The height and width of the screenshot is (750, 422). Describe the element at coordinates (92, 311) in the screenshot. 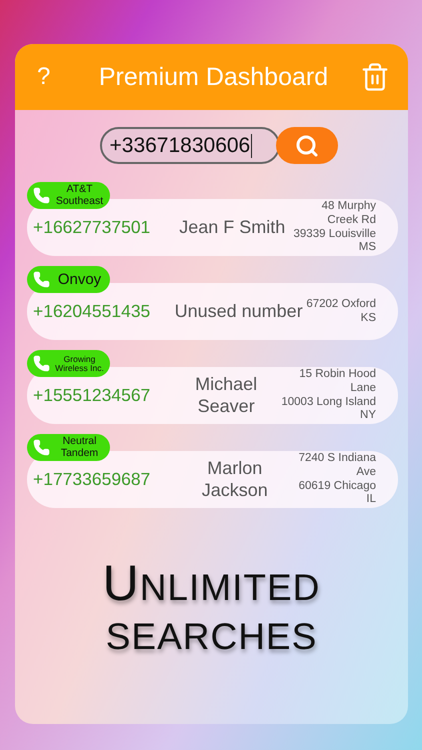

I see `phone-number: +16204551435` at that location.